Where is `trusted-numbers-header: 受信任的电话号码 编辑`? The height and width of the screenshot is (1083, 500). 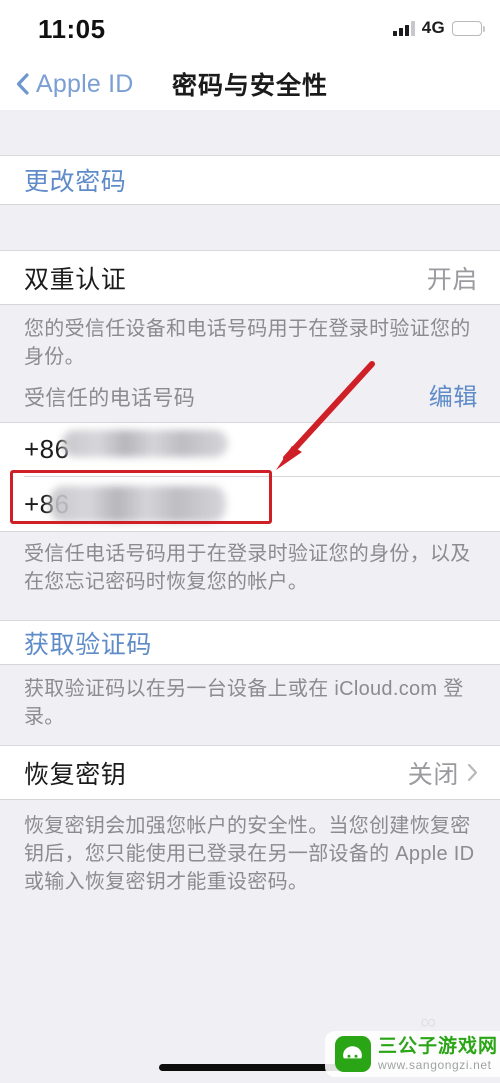 trusted-numbers-header: 受信任的电话号码 编辑 is located at coordinates (250, 396).